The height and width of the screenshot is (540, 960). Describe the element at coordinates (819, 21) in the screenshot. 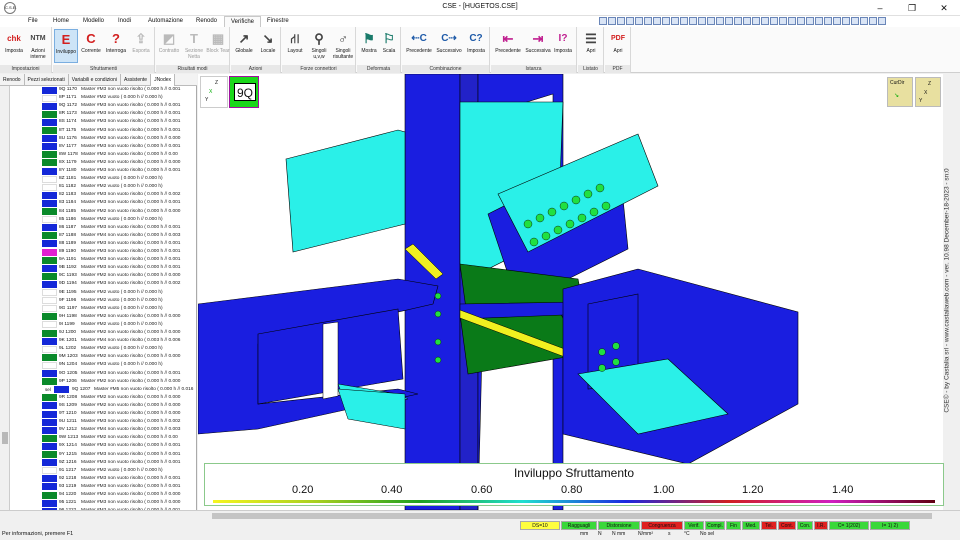

I see `layers-icon` at that location.